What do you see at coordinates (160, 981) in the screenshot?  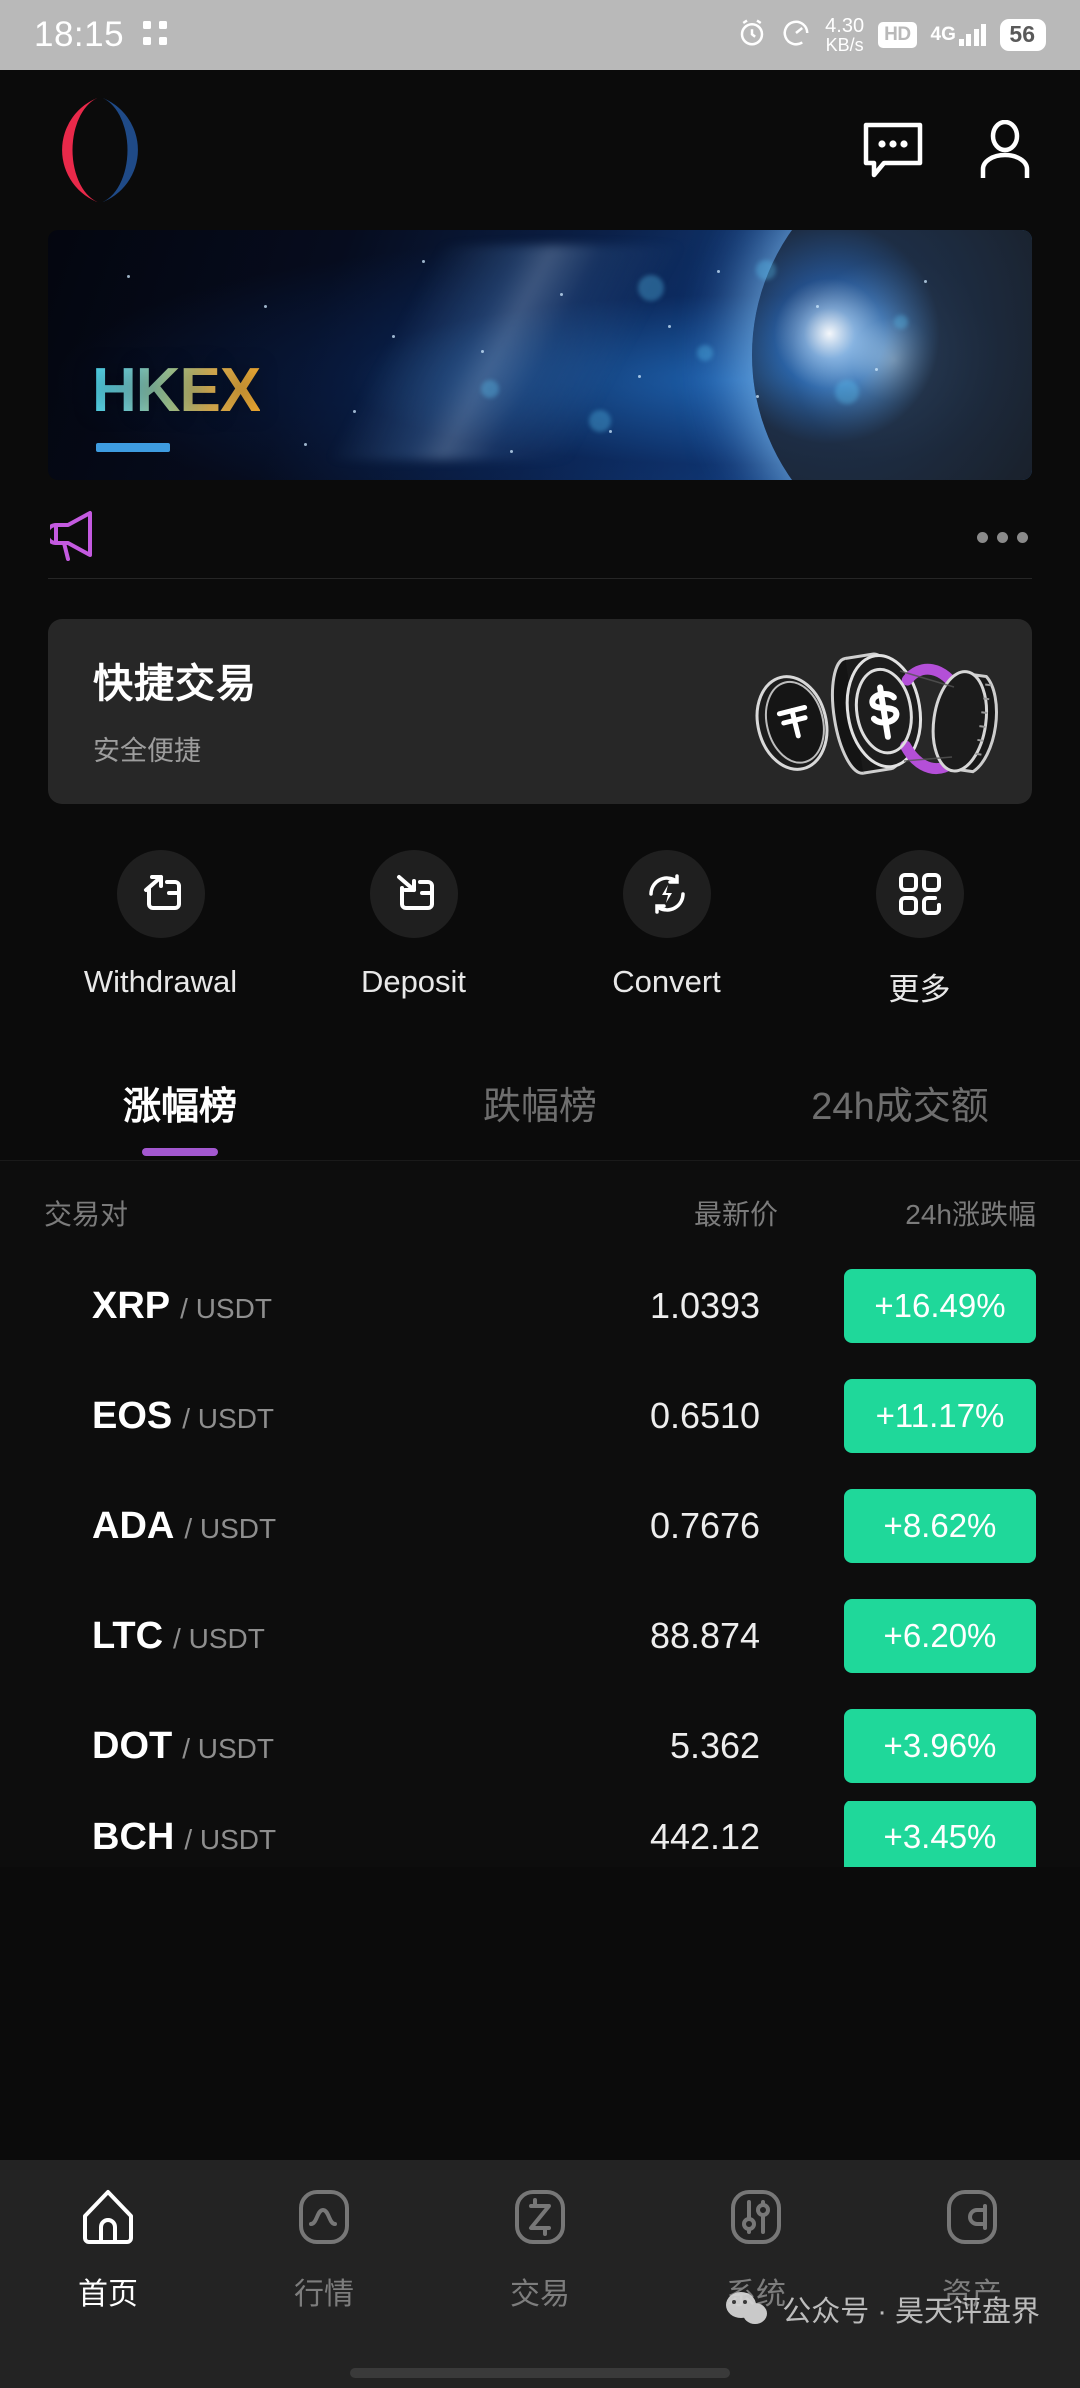 I see `action-label: Withdrawal` at bounding box center [160, 981].